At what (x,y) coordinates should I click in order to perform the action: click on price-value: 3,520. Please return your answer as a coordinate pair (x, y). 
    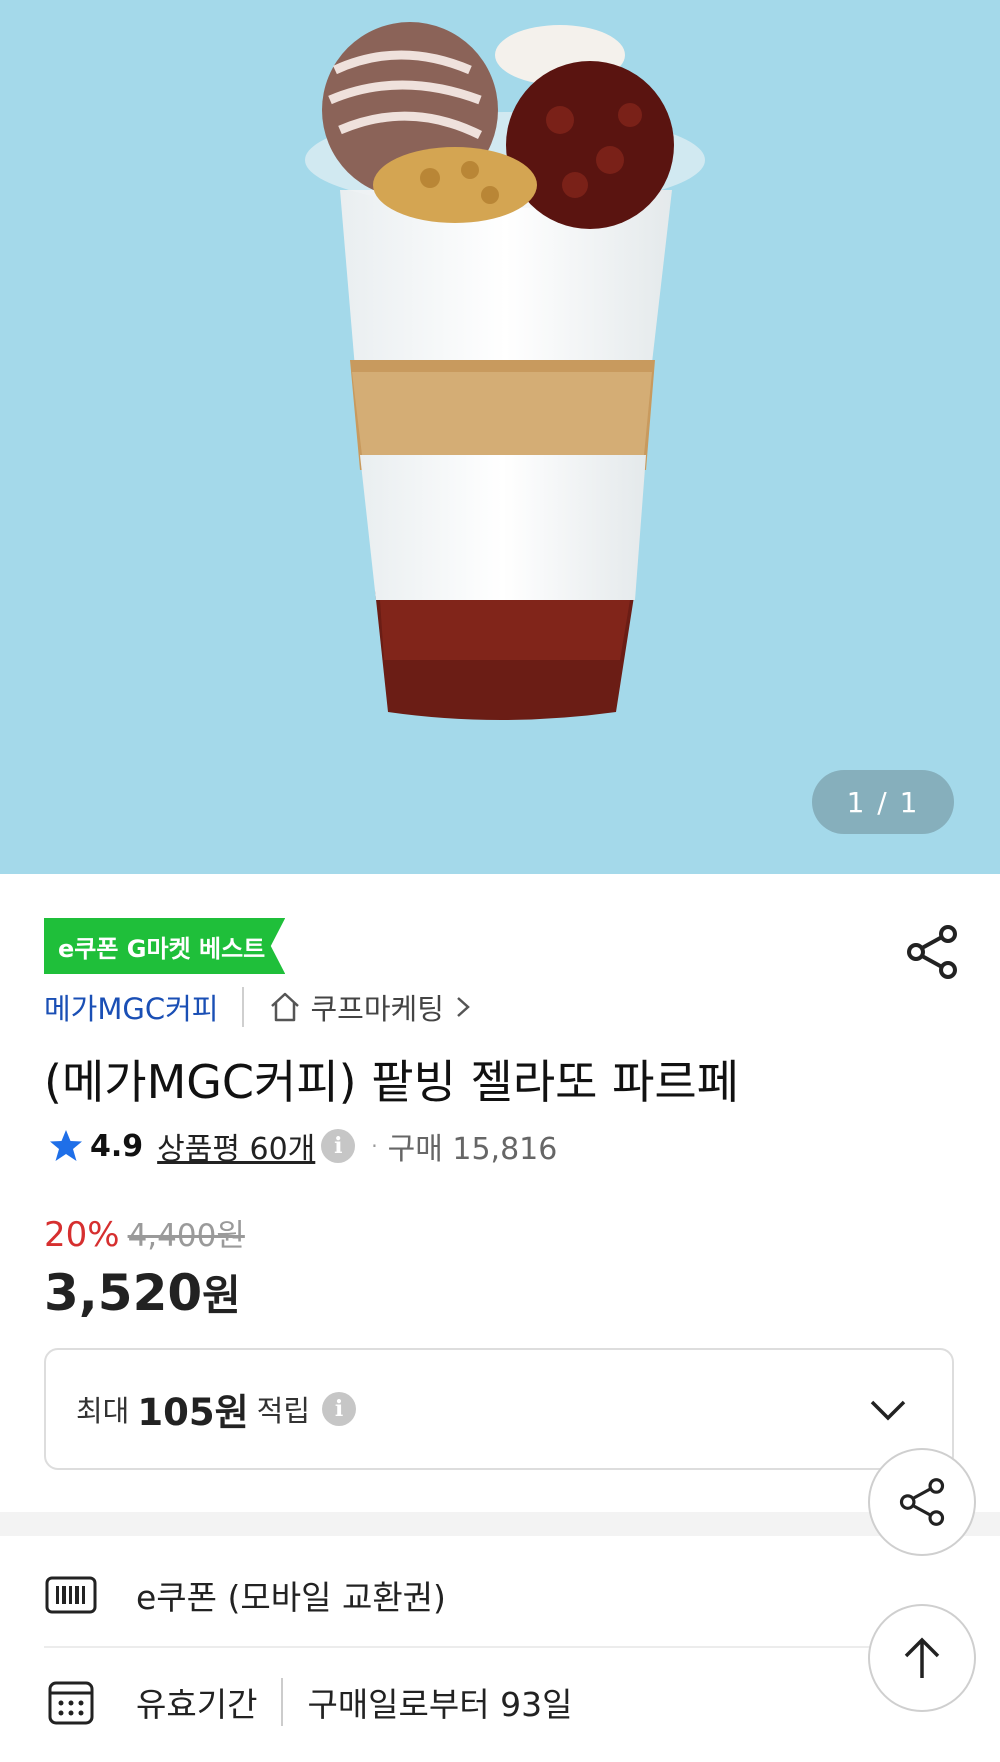
    Looking at the image, I should click on (123, 1293).